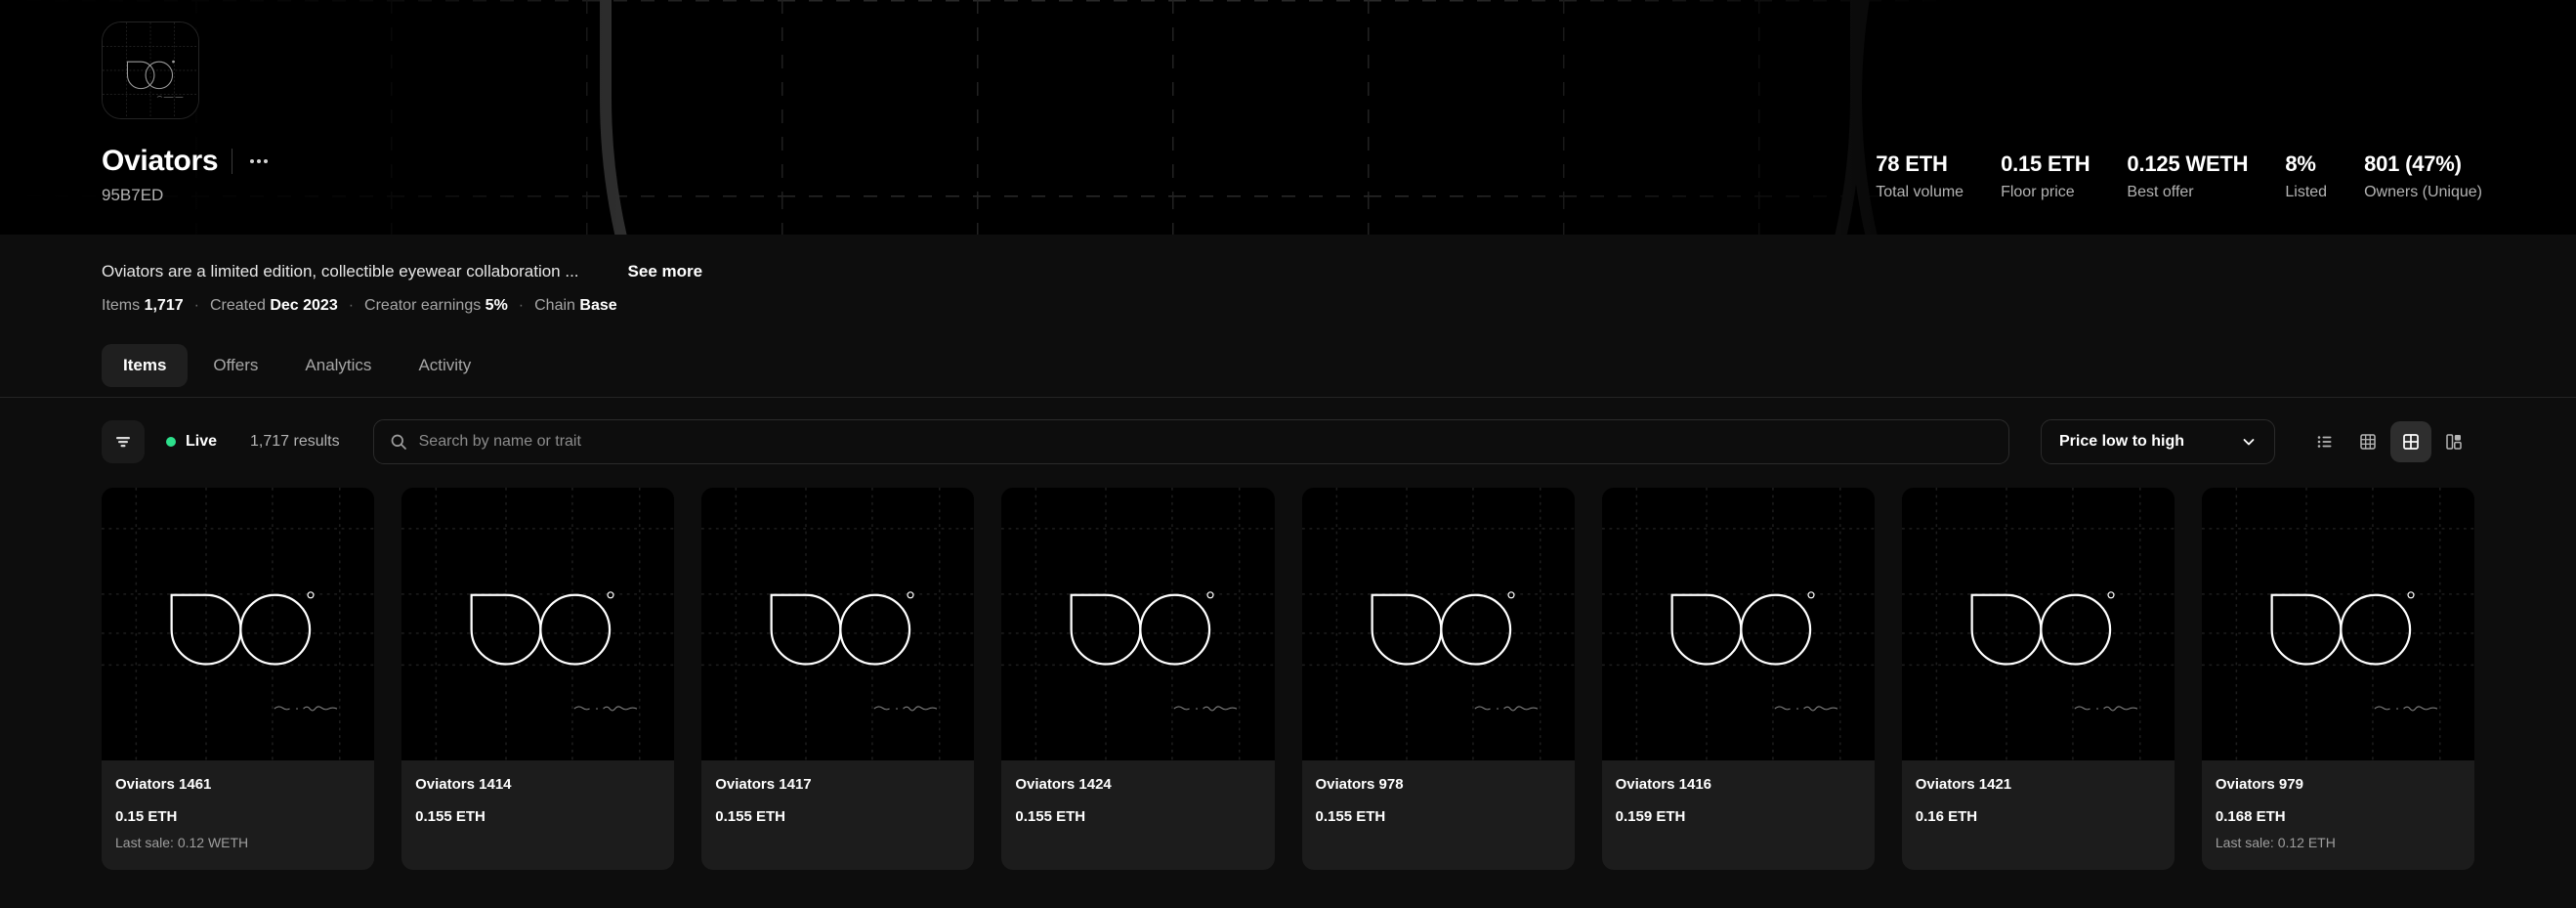  I want to click on stat-label: Total volume, so click(1920, 192).